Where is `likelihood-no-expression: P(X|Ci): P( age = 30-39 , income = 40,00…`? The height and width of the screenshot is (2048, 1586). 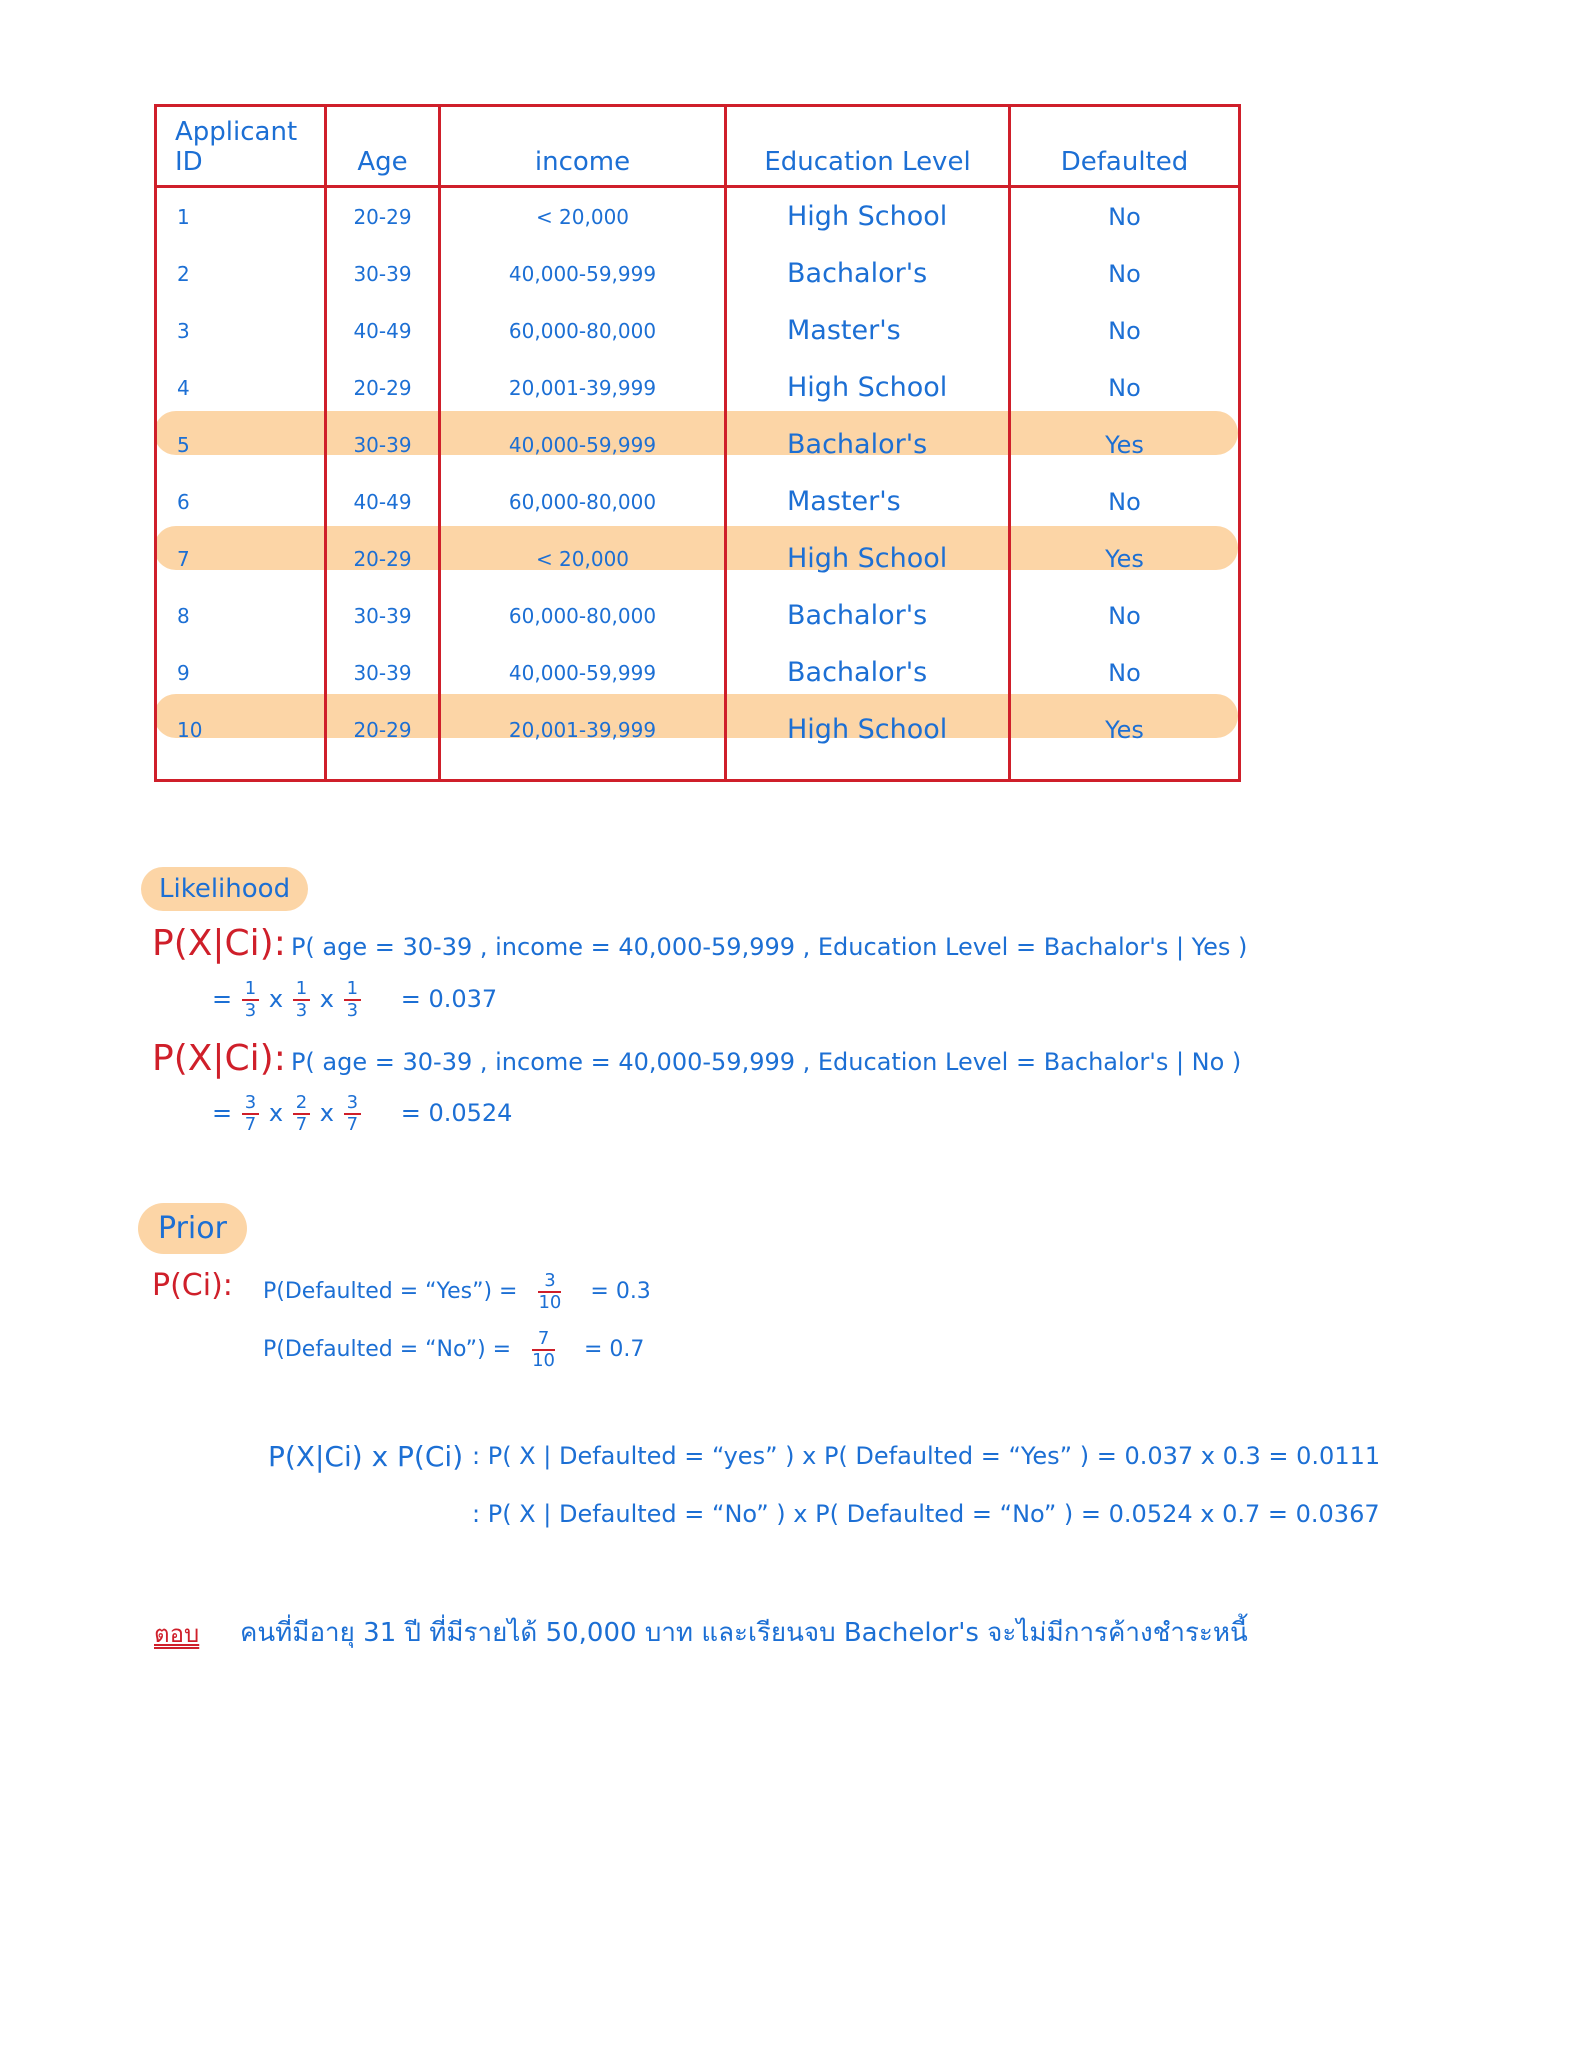 likelihood-no-expression: P(X|Ci): P( age = 30-39 , income = 40,00… is located at coordinates (696, 1058).